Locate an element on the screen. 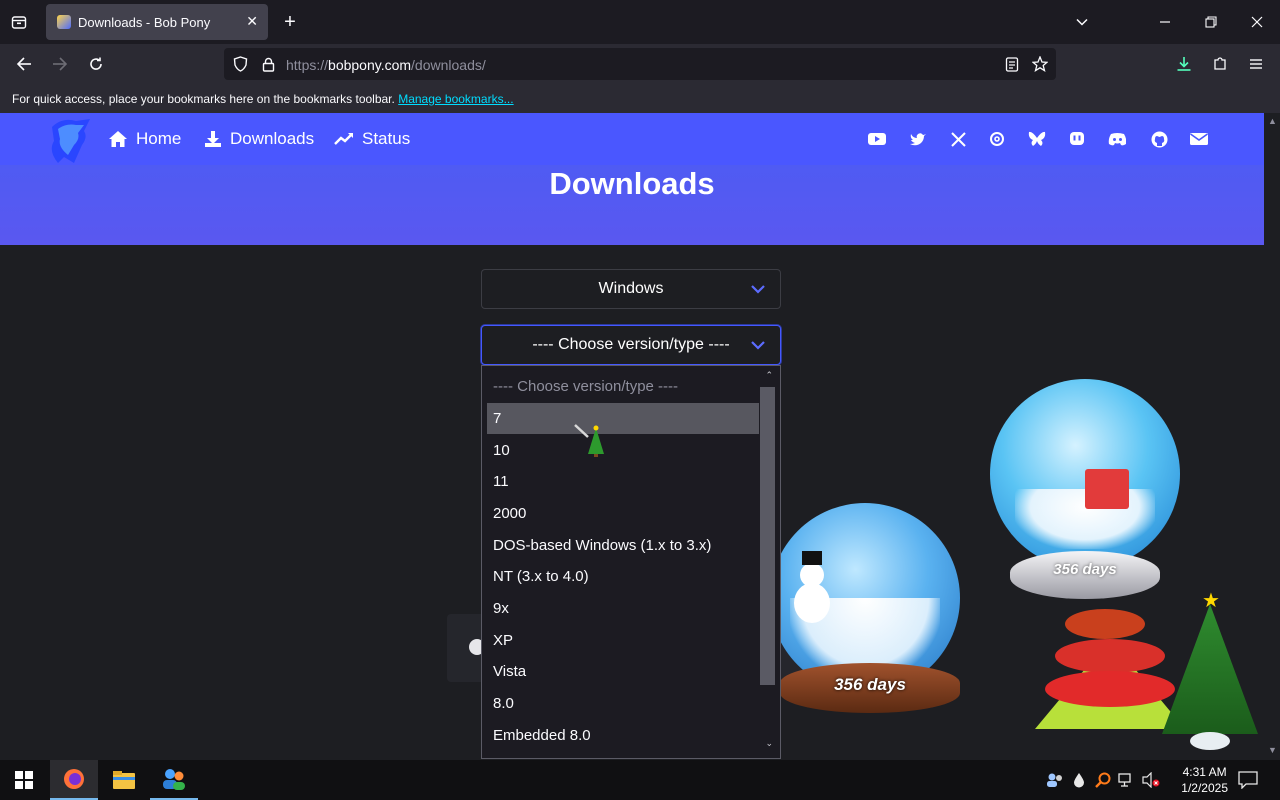  christmas-tree-image: ★ is located at coordinates (1210, 670).